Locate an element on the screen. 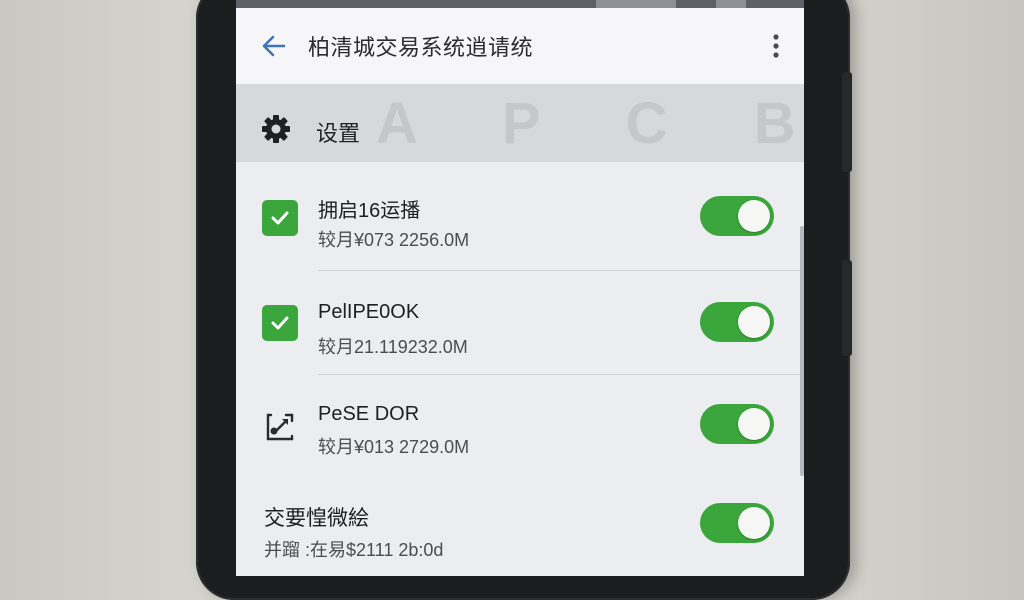 The width and height of the screenshot is (1024, 600). arrow-left-icon is located at coordinates (274, 46).